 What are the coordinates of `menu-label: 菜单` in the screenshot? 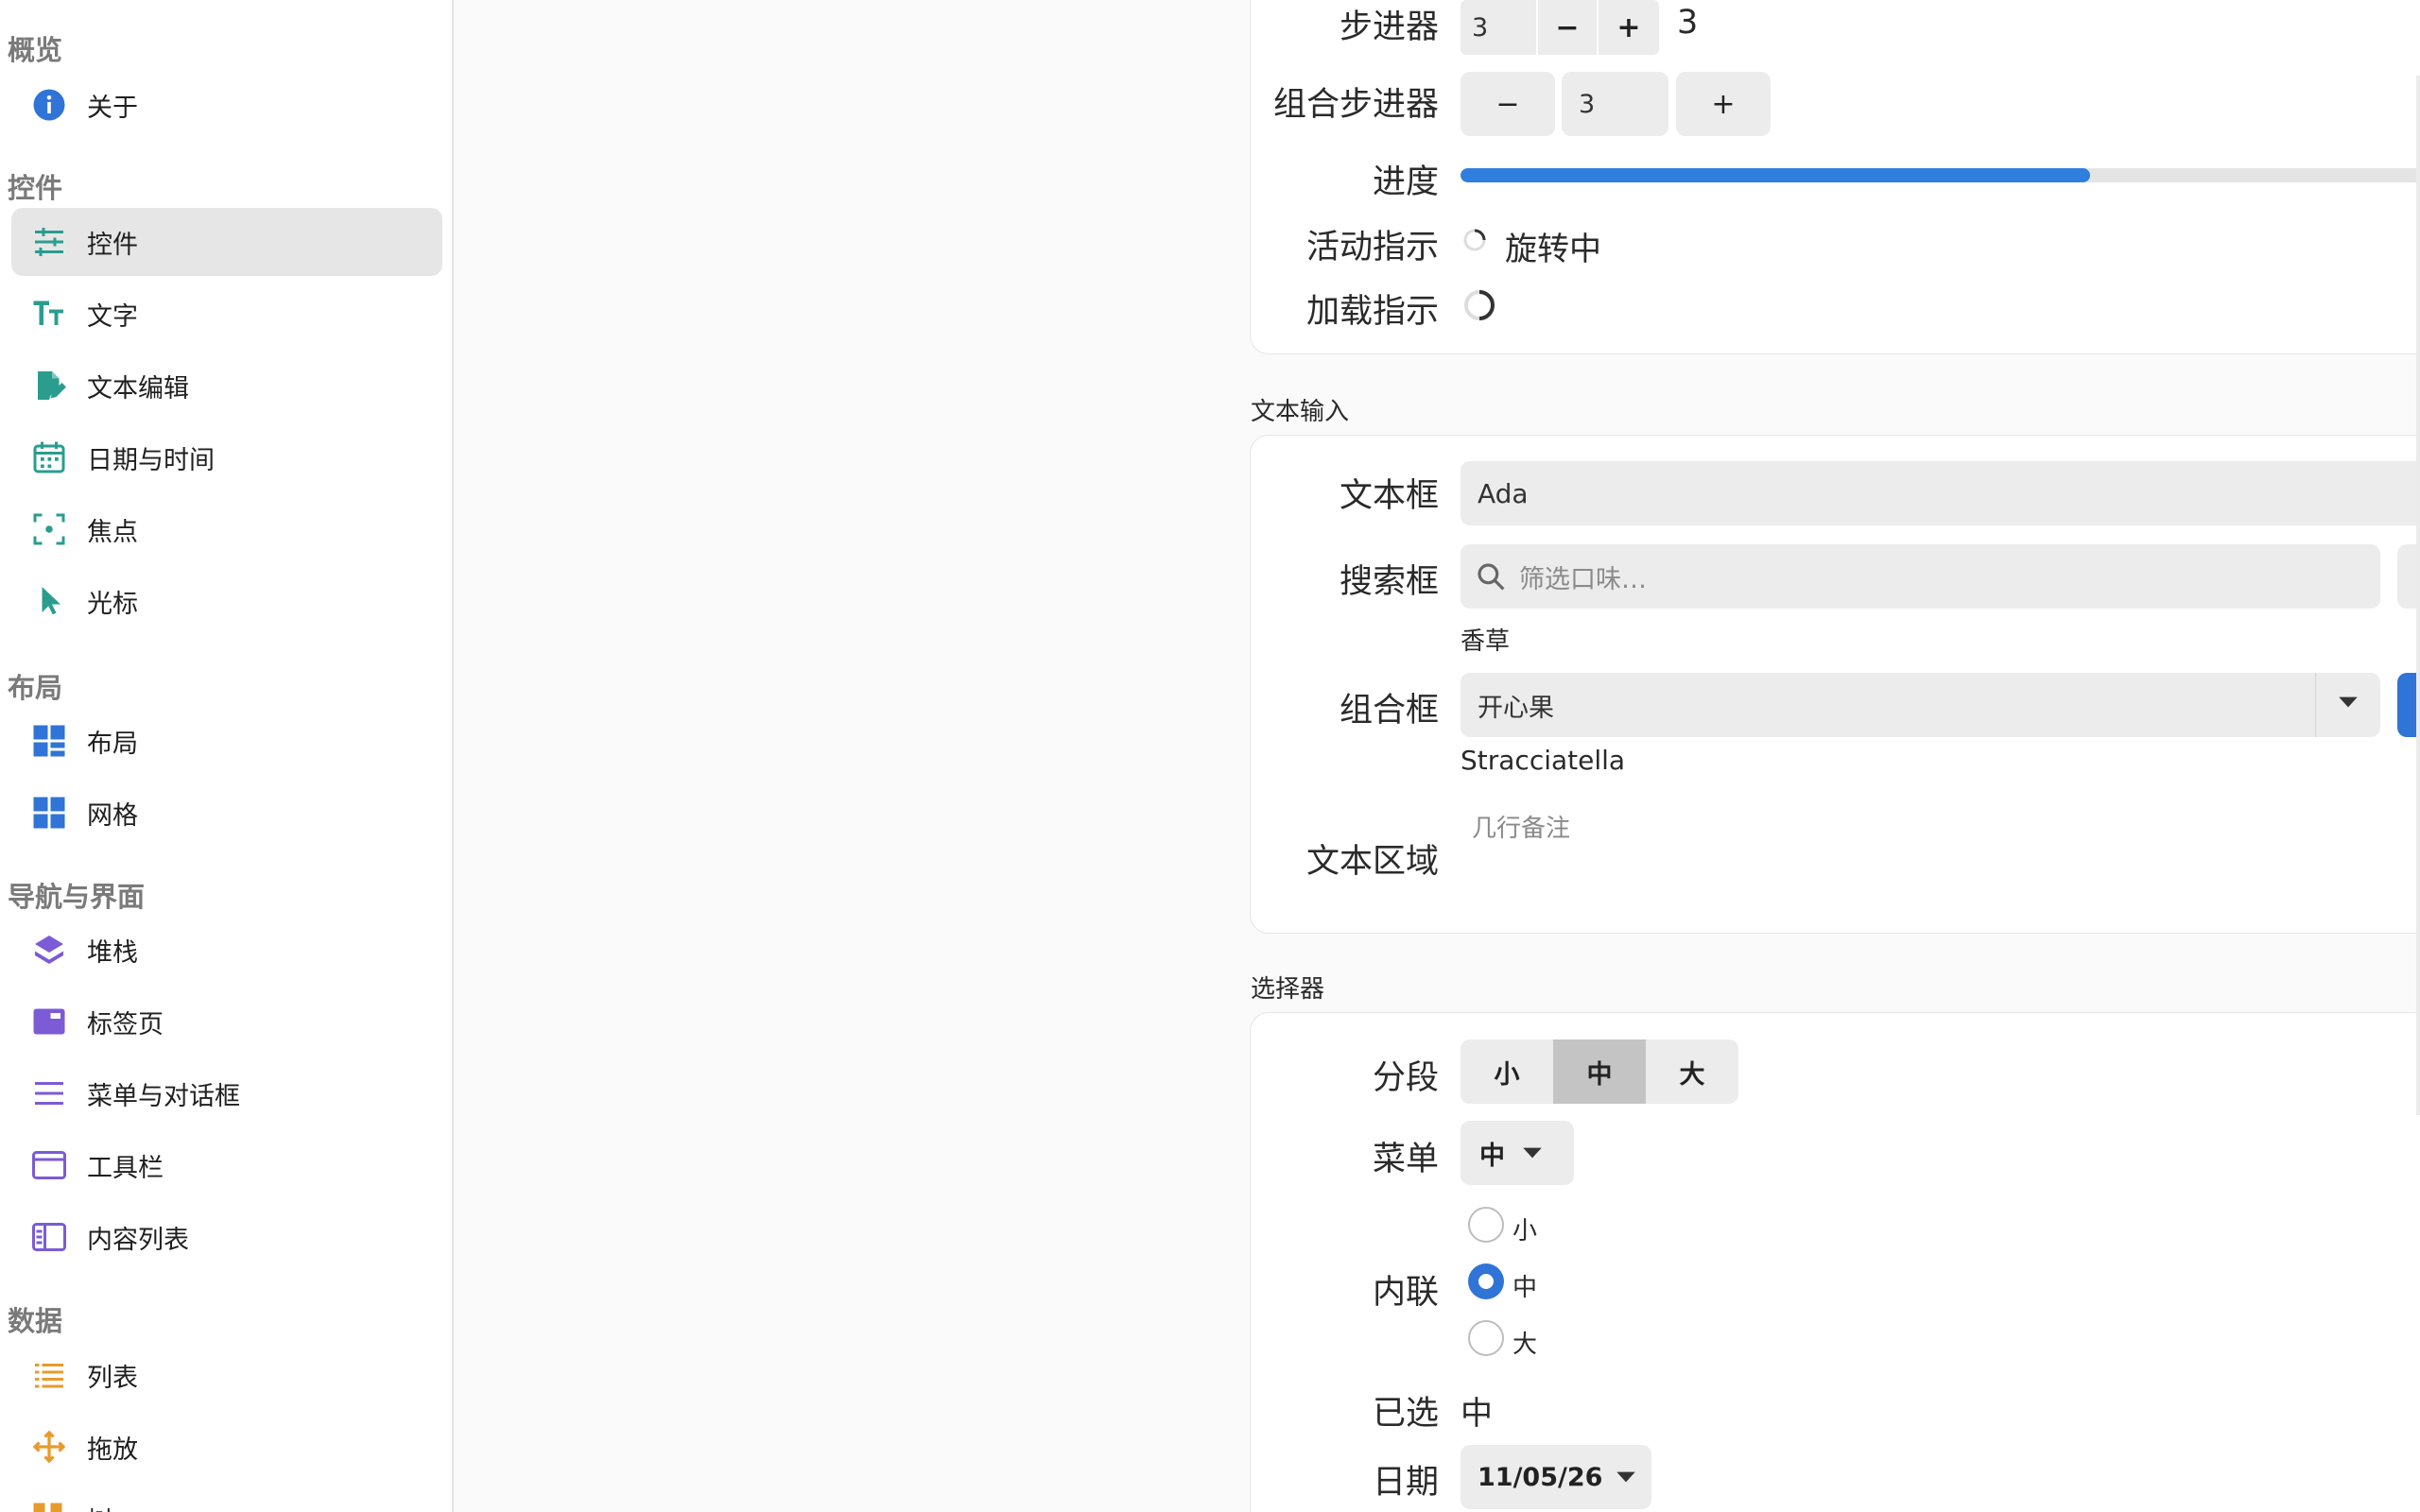 It's located at (1405, 1159).